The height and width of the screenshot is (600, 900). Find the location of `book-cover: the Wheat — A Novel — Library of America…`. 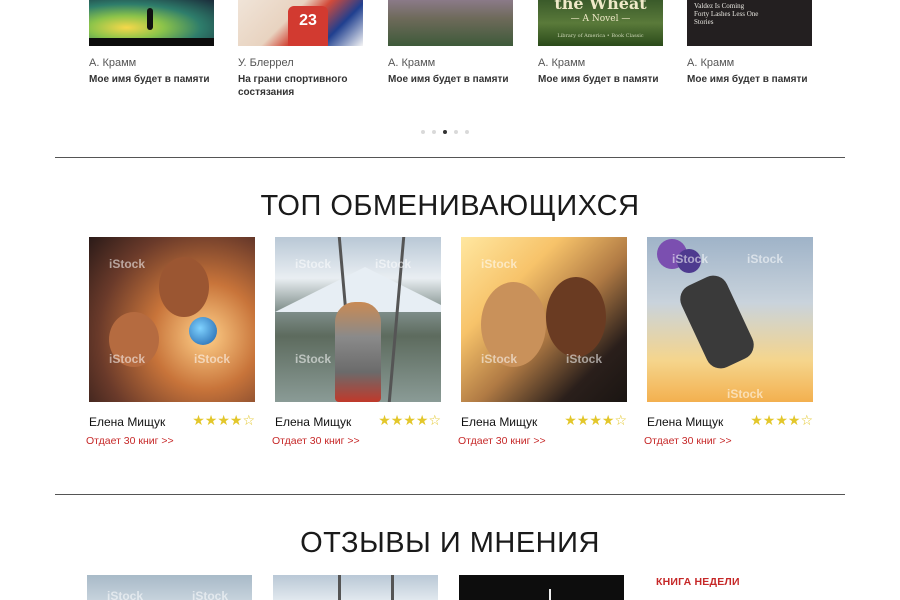

book-cover: the Wheat — A Novel — Library of America… is located at coordinates (600, 23).